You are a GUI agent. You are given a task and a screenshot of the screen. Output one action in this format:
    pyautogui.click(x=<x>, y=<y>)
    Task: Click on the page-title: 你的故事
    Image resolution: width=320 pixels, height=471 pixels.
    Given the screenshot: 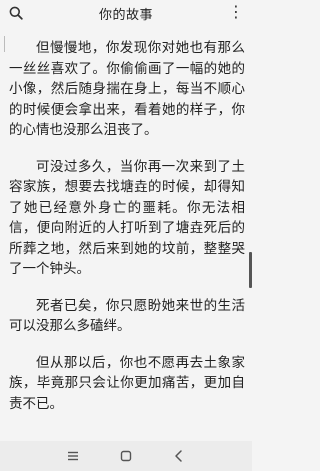 What is the action you would take?
    pyautogui.click(x=125, y=15)
    